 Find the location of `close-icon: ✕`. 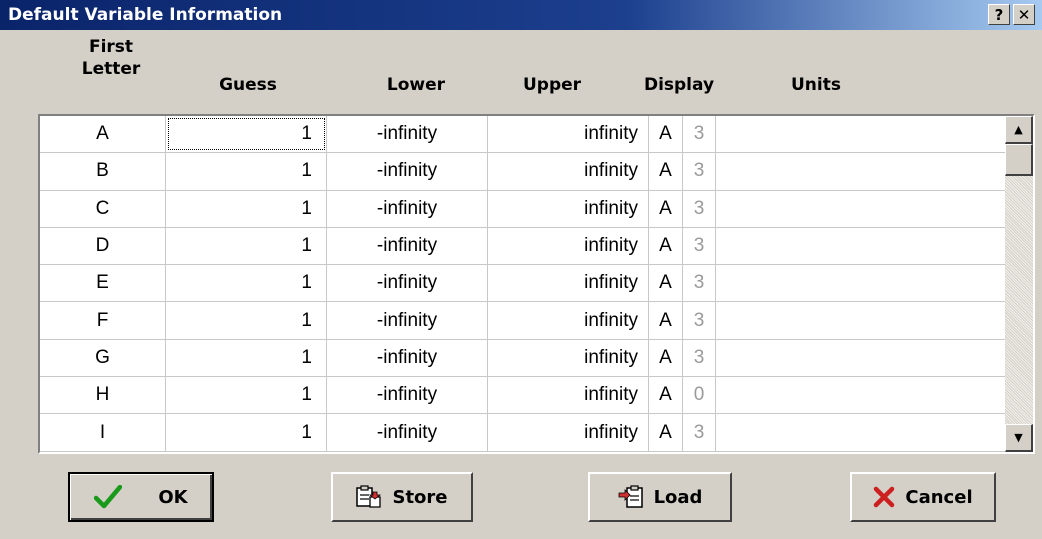

close-icon: ✕ is located at coordinates (1024, 15).